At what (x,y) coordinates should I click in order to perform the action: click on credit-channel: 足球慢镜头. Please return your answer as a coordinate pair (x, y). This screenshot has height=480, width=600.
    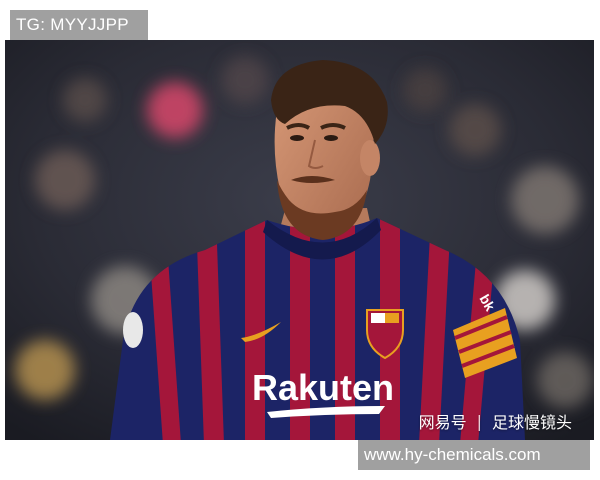
    Looking at the image, I should click on (531, 422).